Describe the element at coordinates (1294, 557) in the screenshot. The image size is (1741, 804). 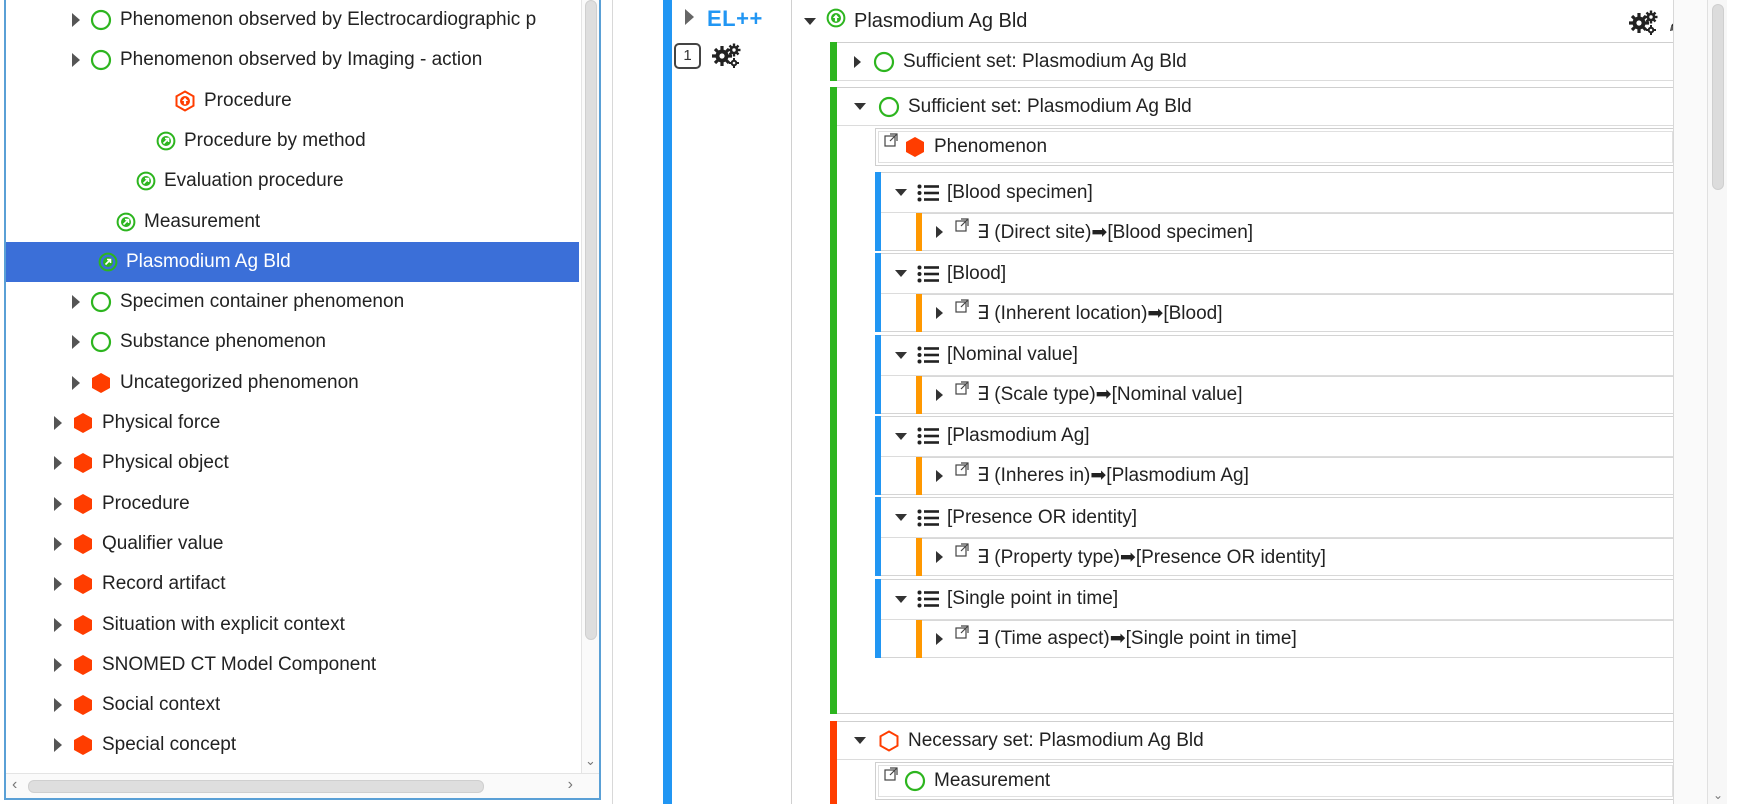
I see `relationship-row: ∃ (Property type)➡[Presence OR identity]` at that location.